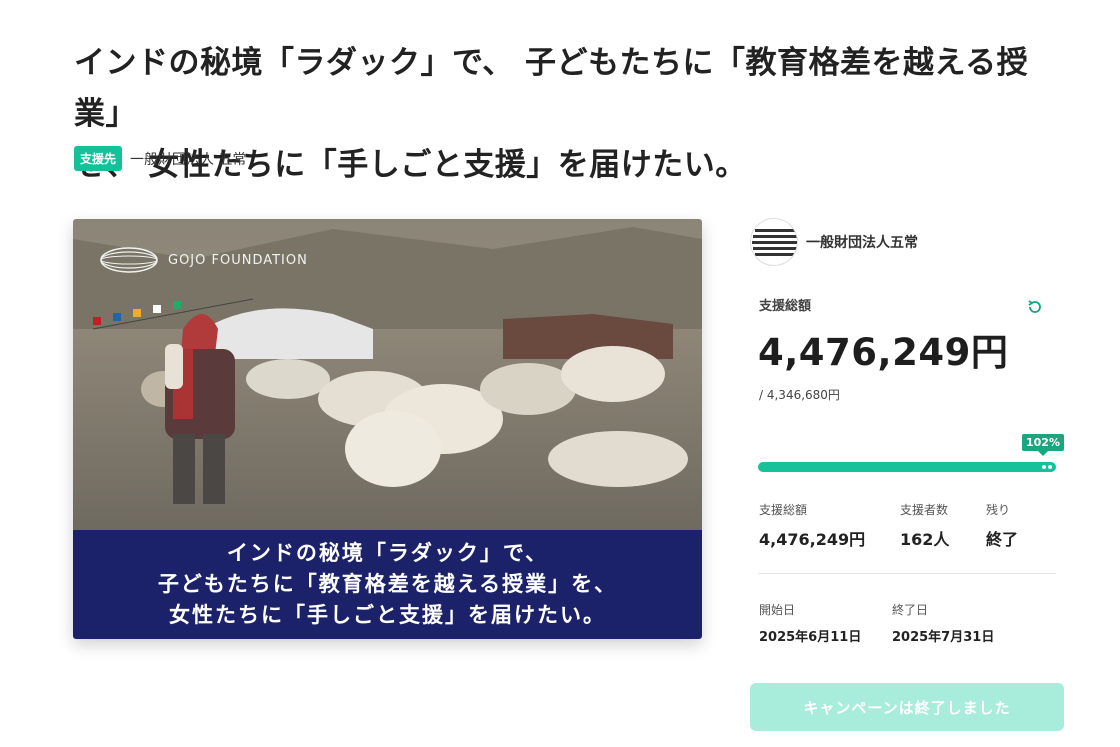 The height and width of the screenshot is (747, 1120). What do you see at coordinates (958, 623) in the screenshot?
I see `end-date: 終了日 2025年7月31日` at bounding box center [958, 623].